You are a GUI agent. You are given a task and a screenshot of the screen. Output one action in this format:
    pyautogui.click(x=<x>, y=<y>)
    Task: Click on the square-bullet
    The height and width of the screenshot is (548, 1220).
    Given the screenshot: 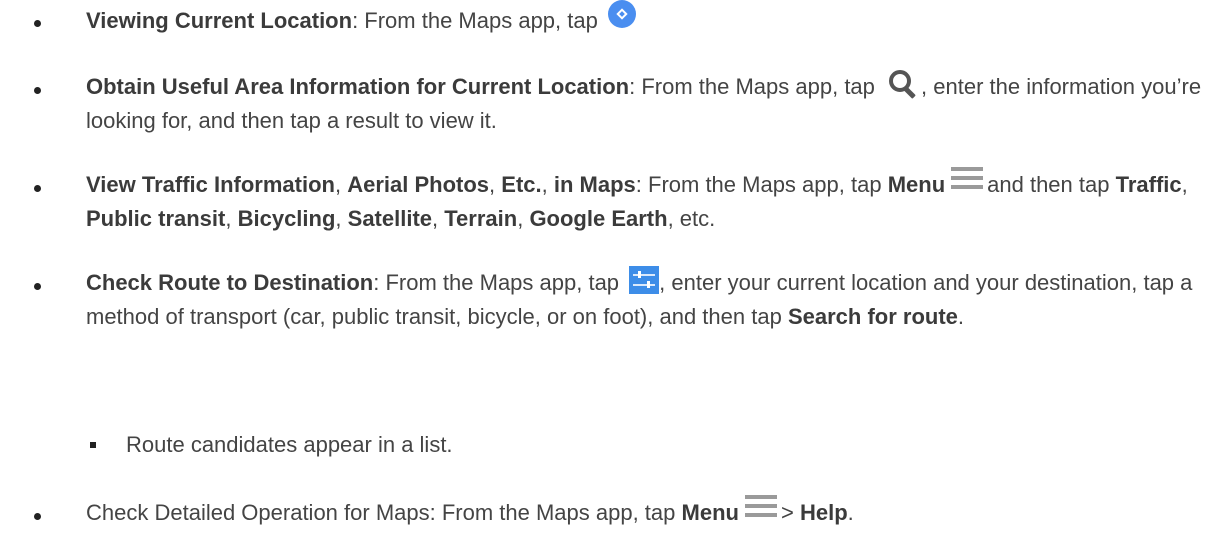 What is the action you would take?
    pyautogui.click(x=93, y=445)
    